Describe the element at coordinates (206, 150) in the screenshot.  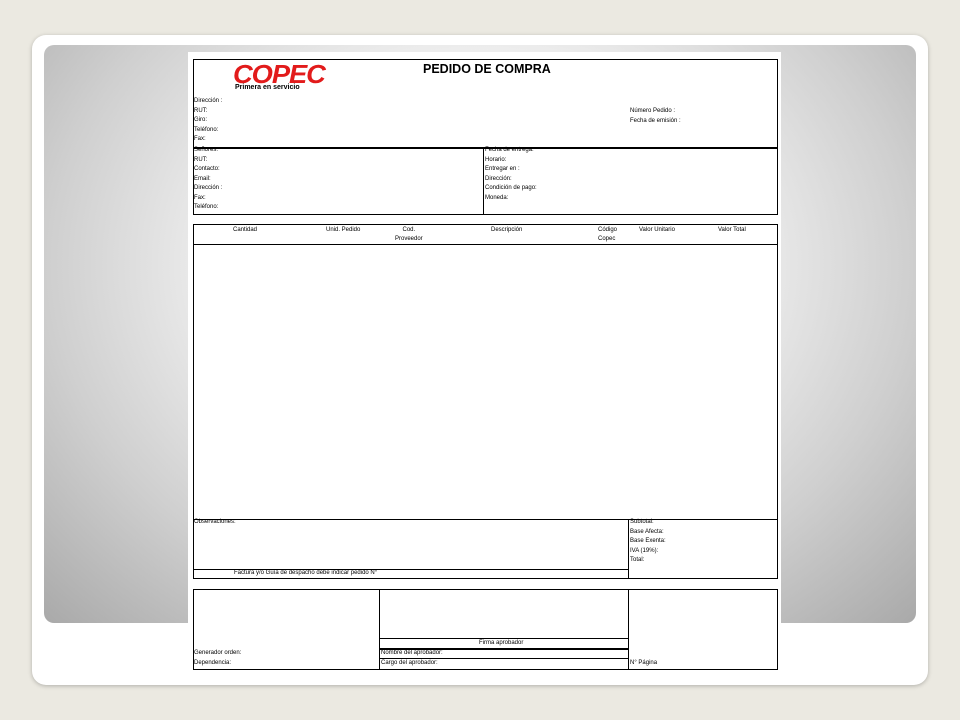
I see `supplier-field: Señores:` at that location.